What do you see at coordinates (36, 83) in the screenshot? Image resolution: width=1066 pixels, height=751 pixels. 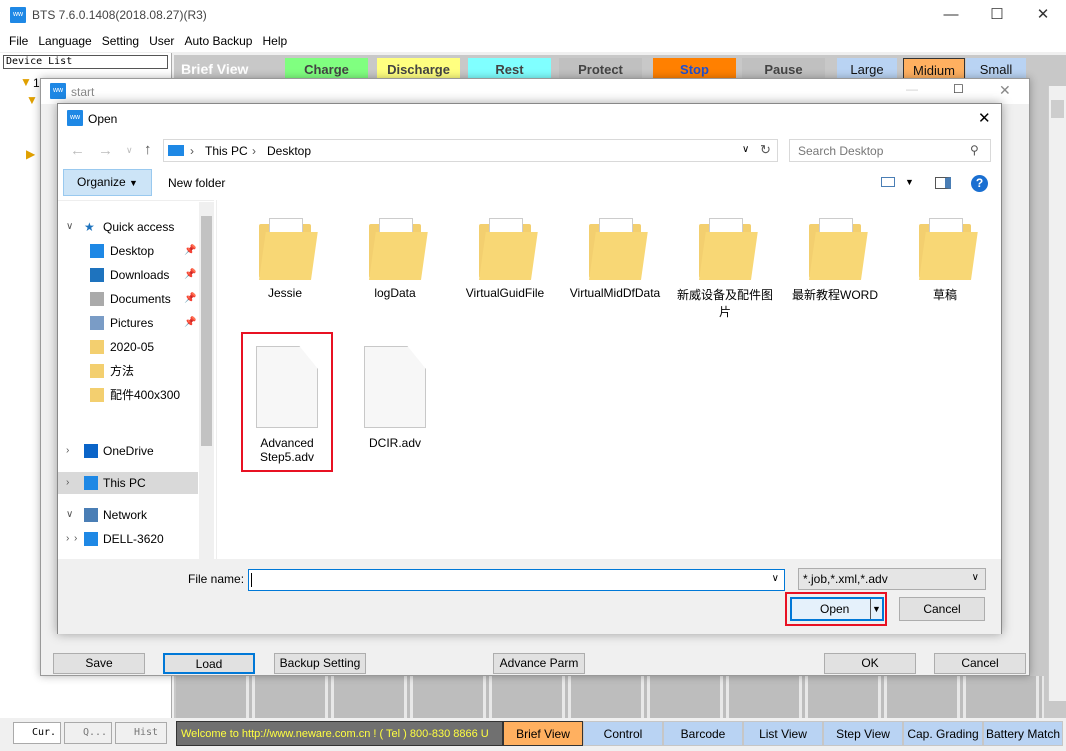 I see `tree-node: 1` at bounding box center [36, 83].